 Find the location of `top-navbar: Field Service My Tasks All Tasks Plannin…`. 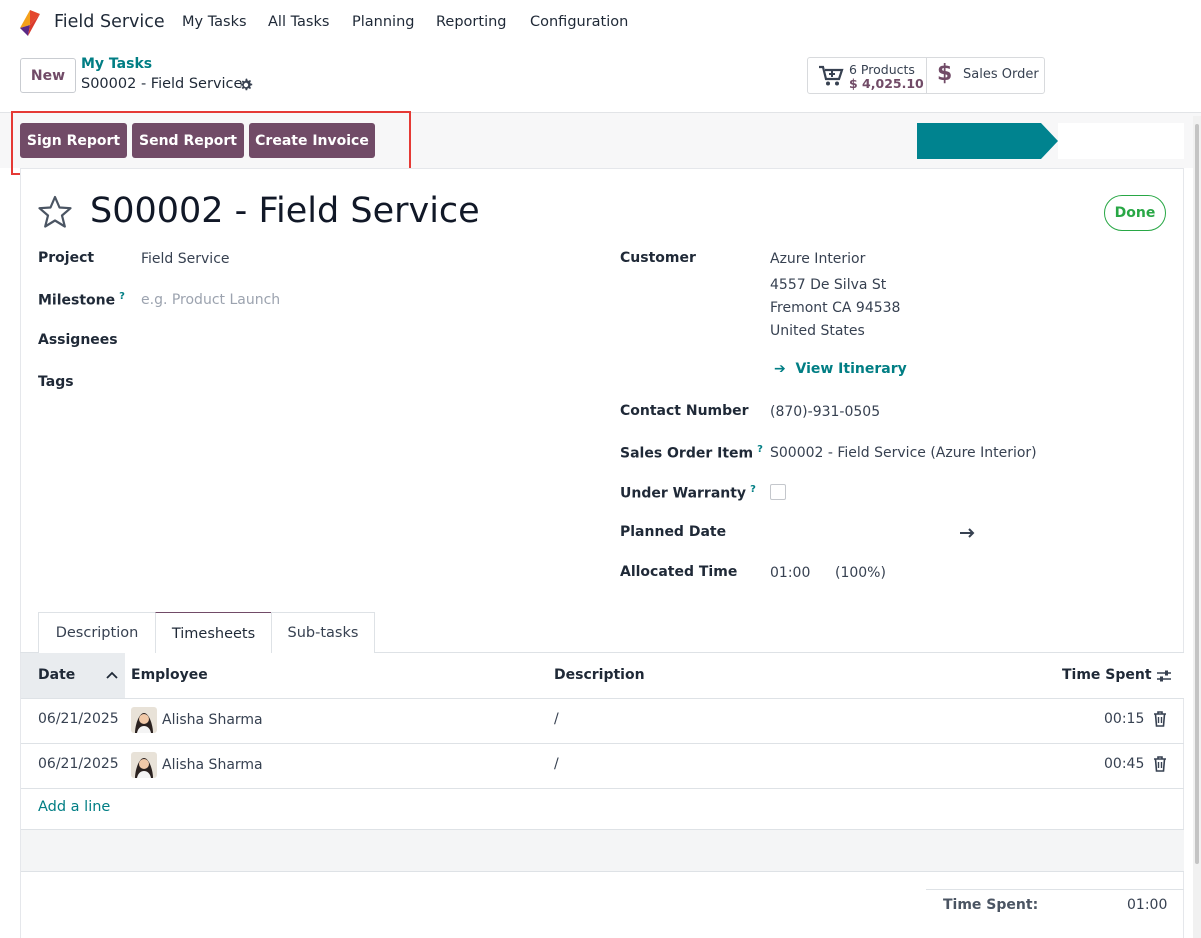

top-navbar: Field Service My Tasks All Tasks Plannin… is located at coordinates (600, 23).